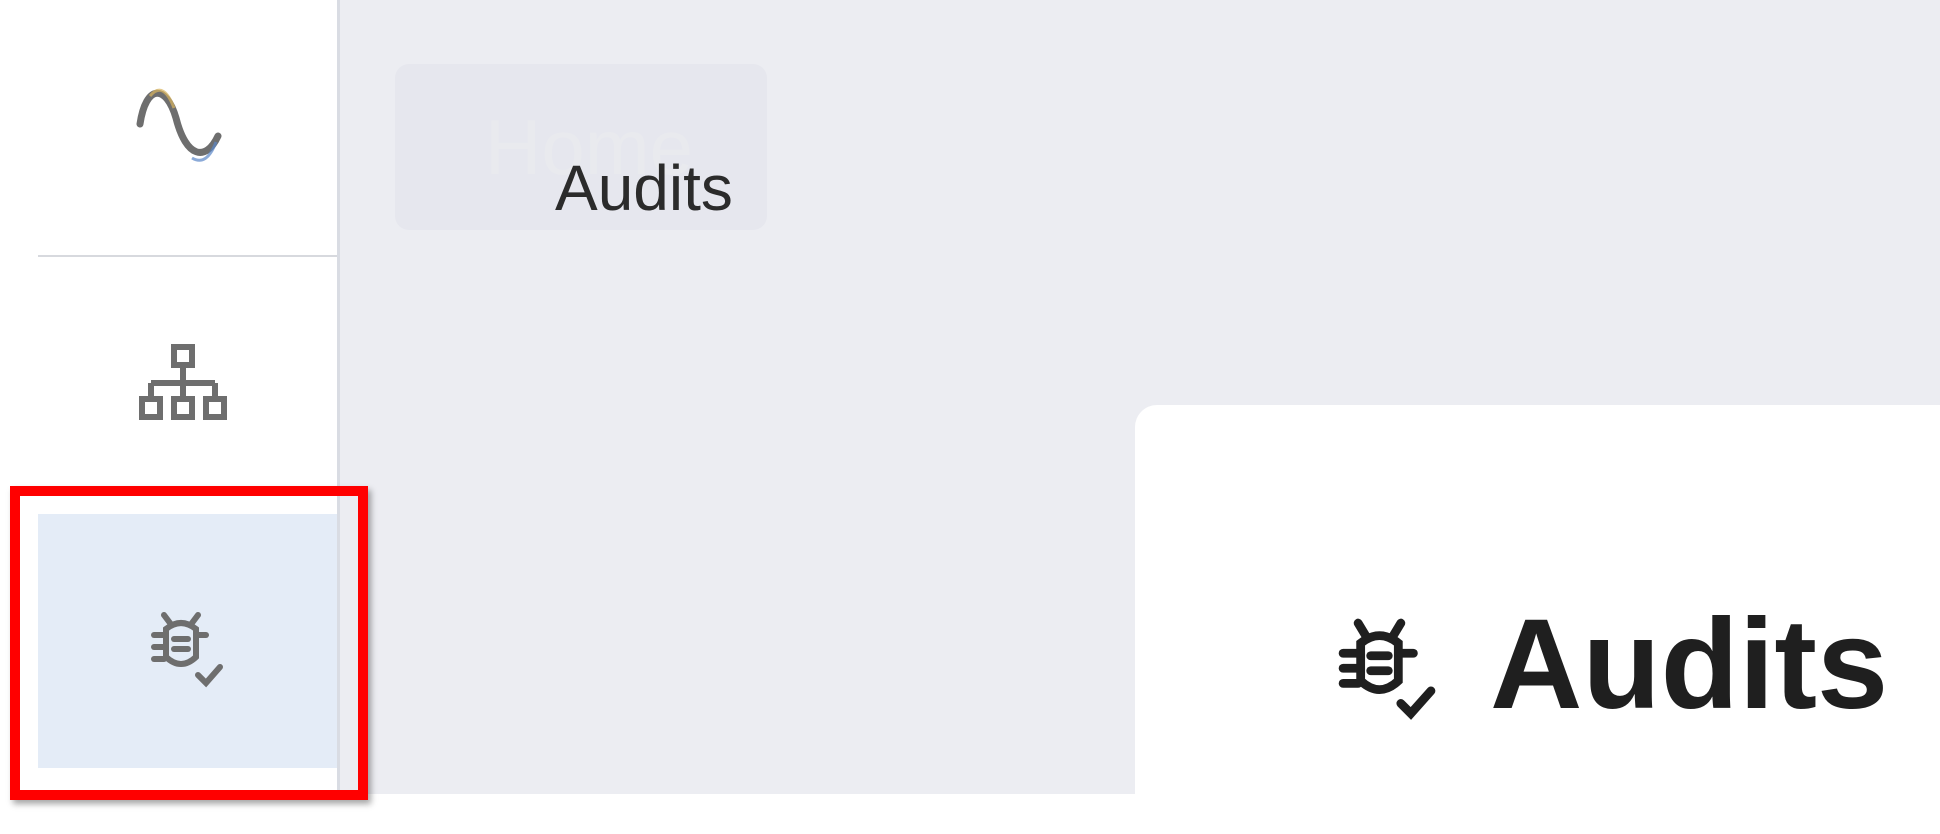 The height and width of the screenshot is (834, 1940). I want to click on sidebar-item-audits, so click(187, 641).